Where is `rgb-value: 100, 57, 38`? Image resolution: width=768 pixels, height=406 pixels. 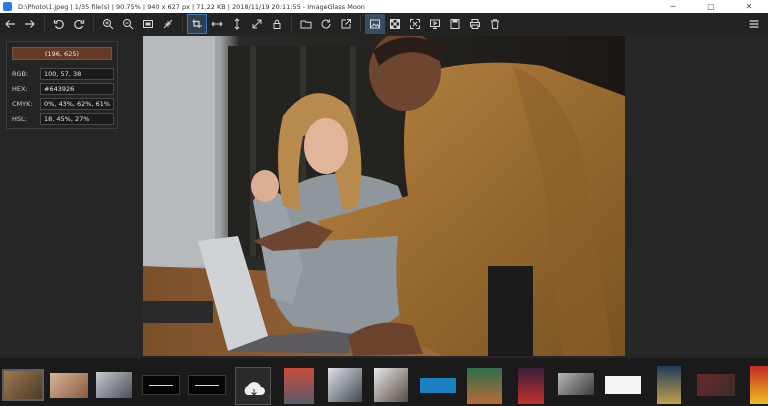 rgb-value: 100, 57, 38 is located at coordinates (77, 74).